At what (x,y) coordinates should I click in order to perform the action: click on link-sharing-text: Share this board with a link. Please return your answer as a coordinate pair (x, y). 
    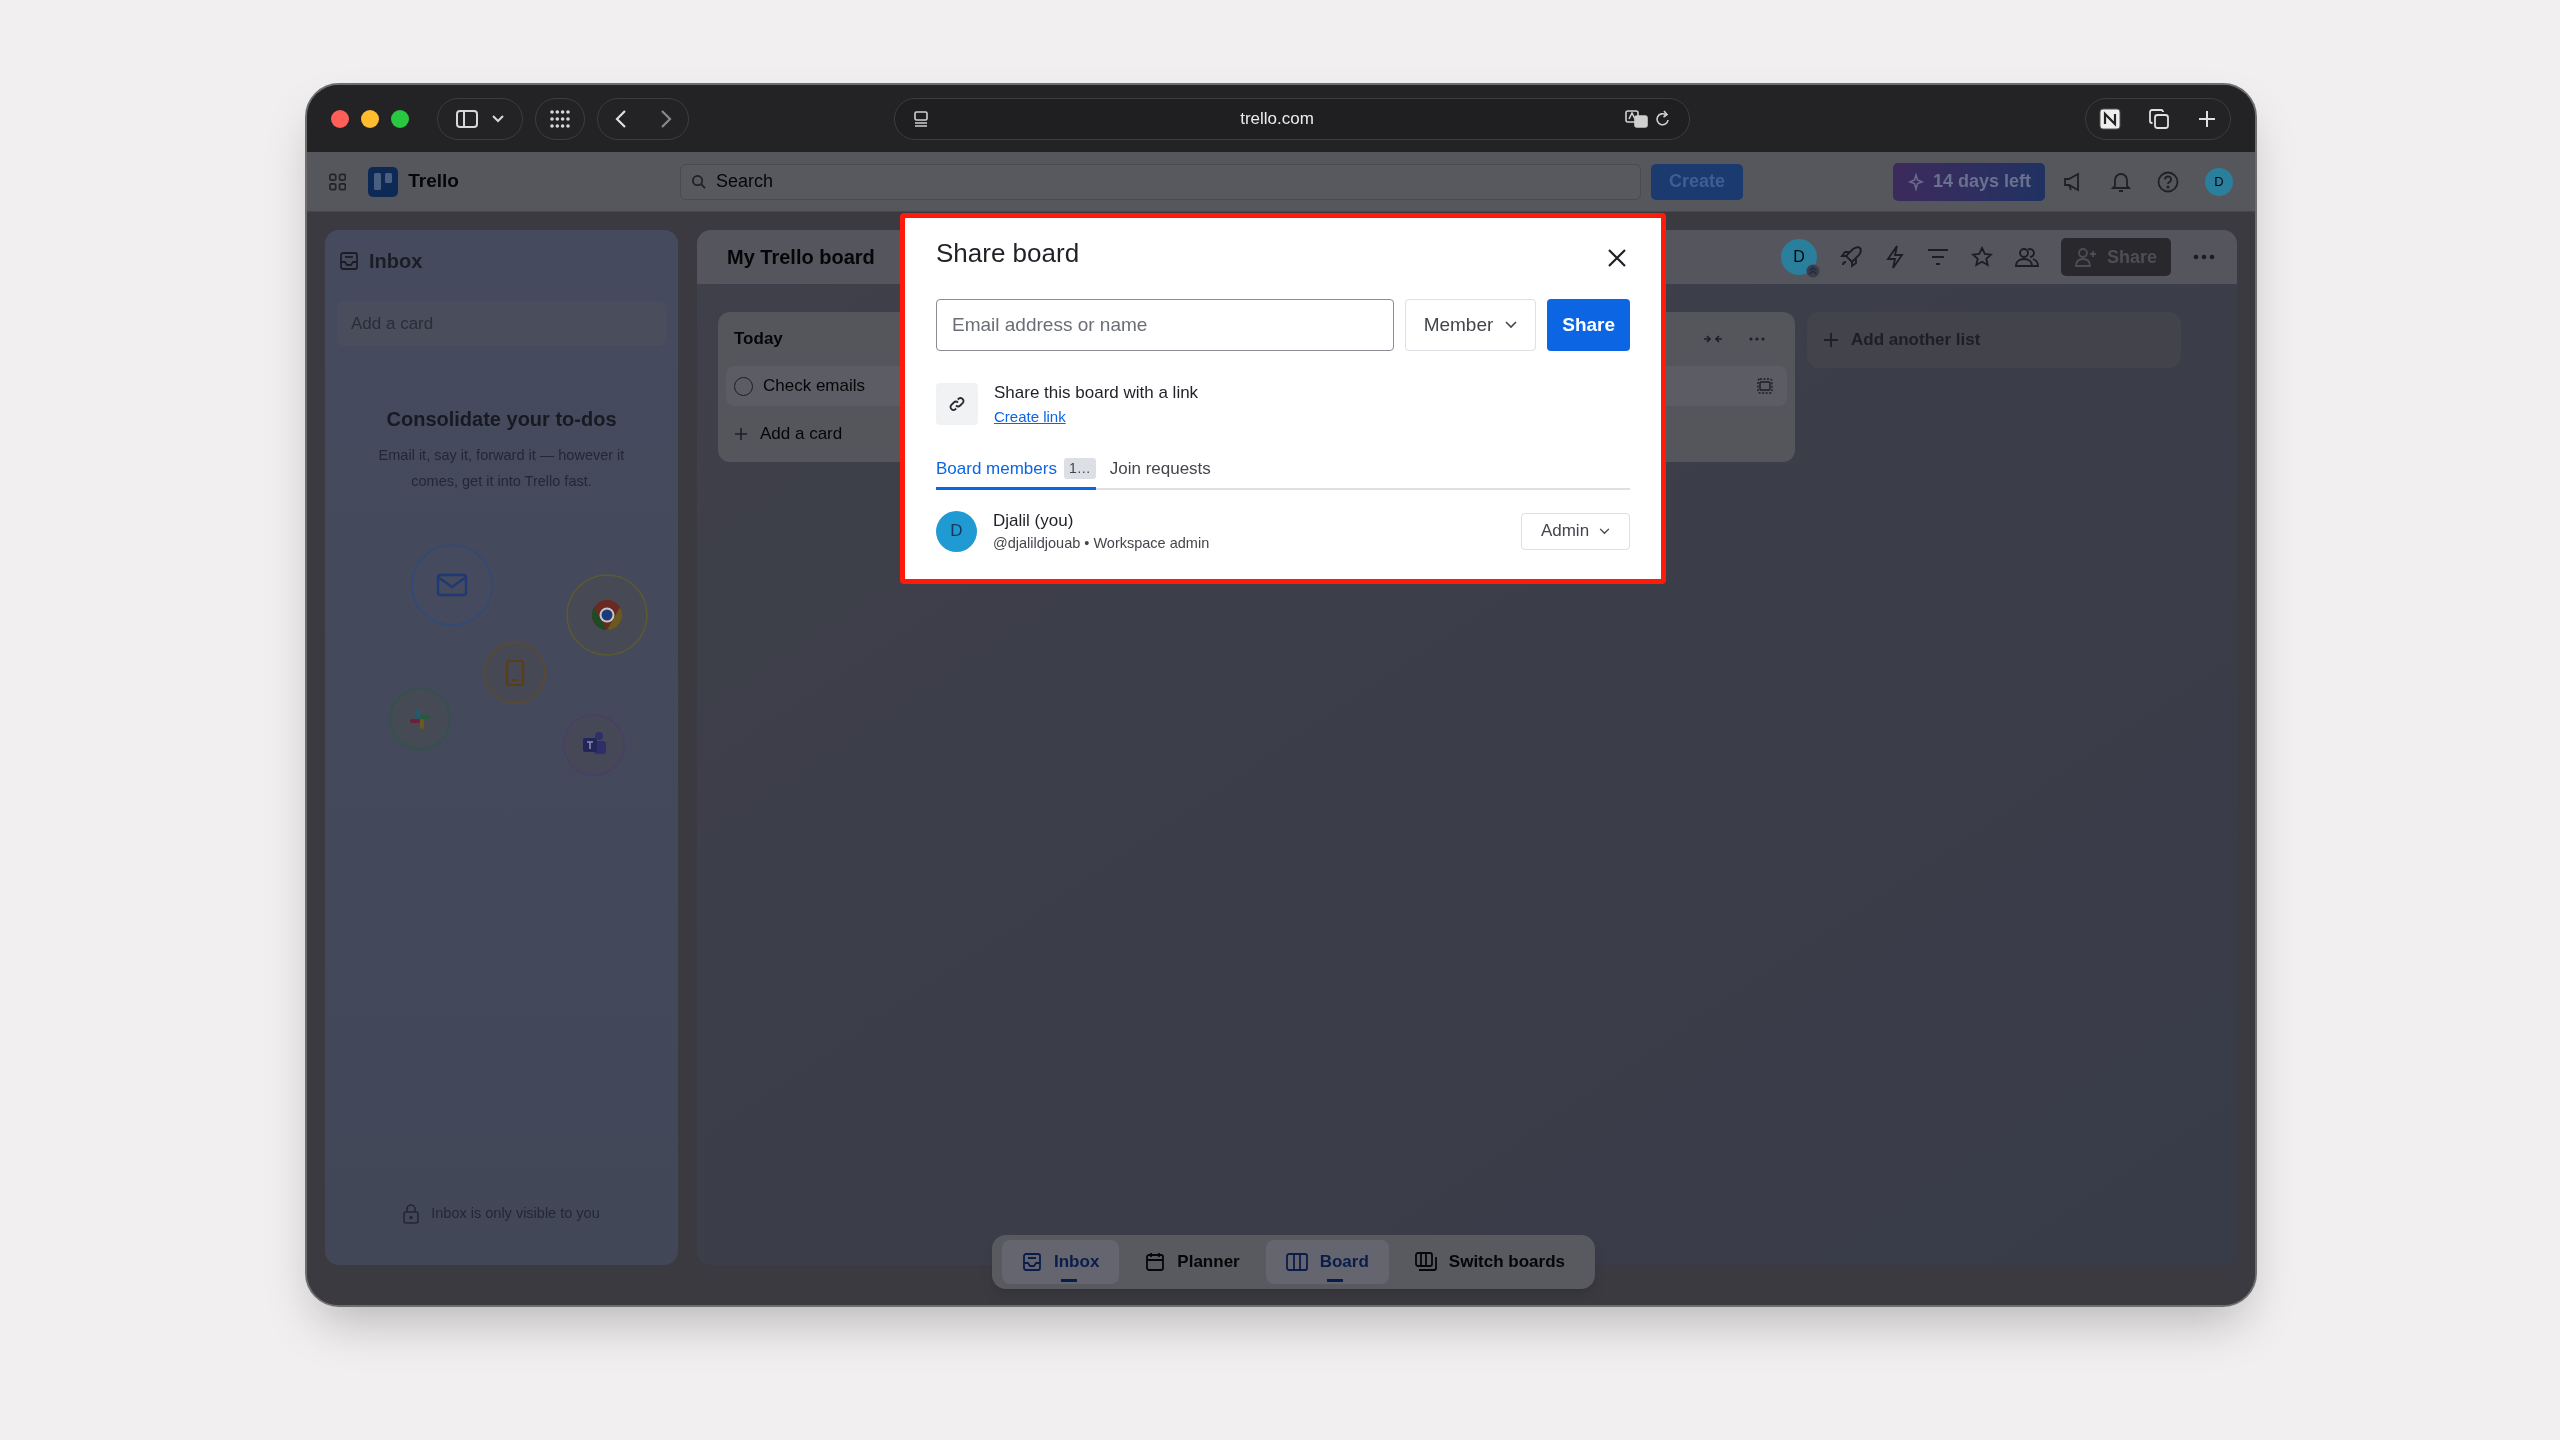
    Looking at the image, I should click on (1096, 393).